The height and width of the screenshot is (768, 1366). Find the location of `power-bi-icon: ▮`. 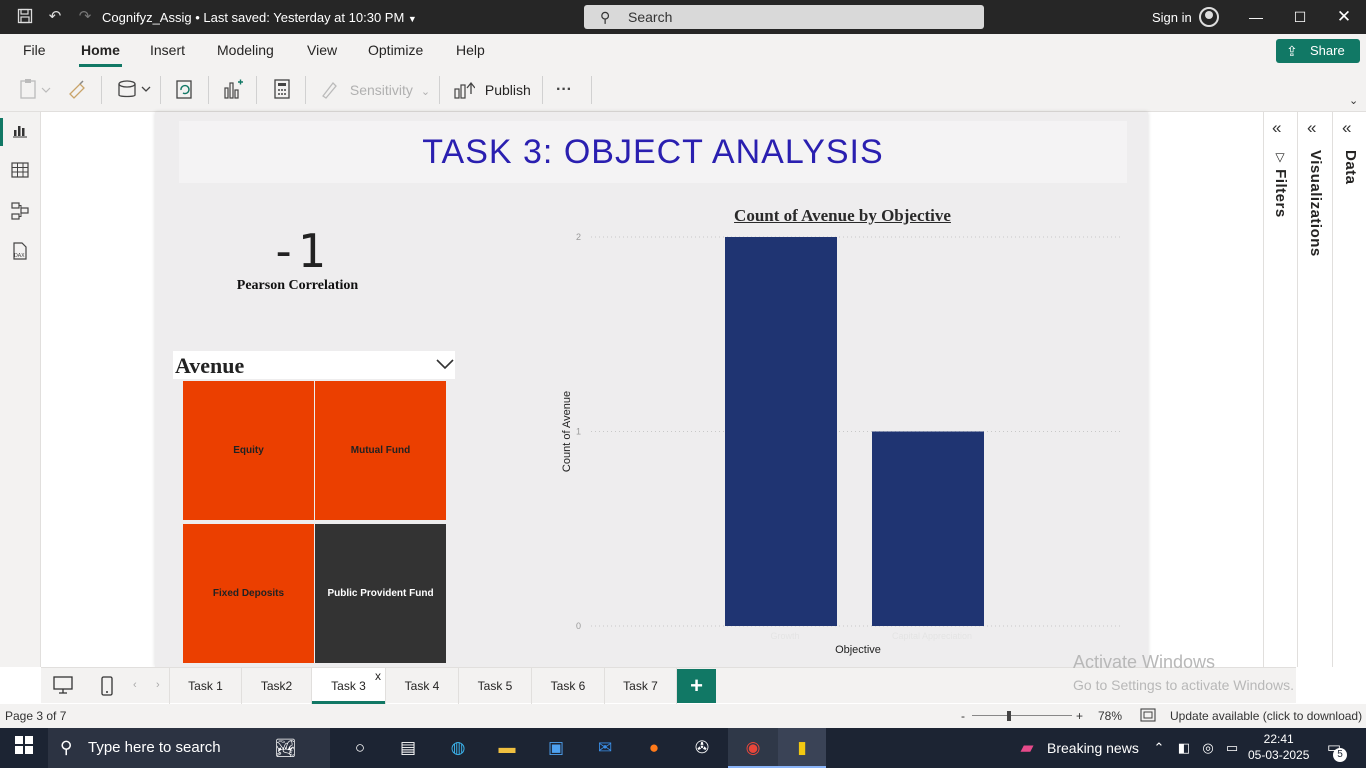

power-bi-icon: ▮ is located at coordinates (802, 748).